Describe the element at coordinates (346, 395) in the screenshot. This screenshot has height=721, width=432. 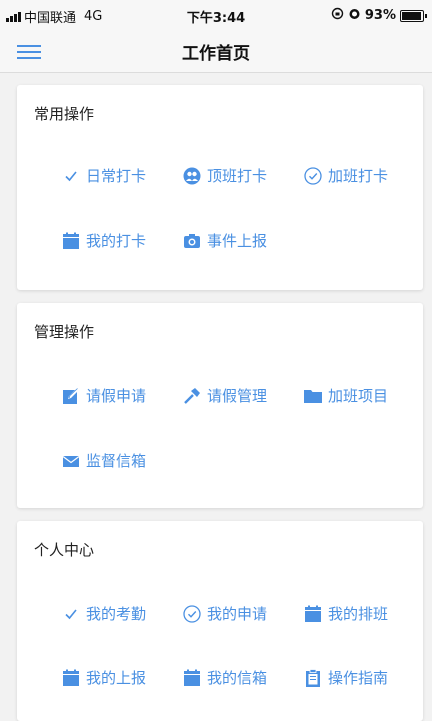
I see `overtime-project-button: 加班项目` at that location.